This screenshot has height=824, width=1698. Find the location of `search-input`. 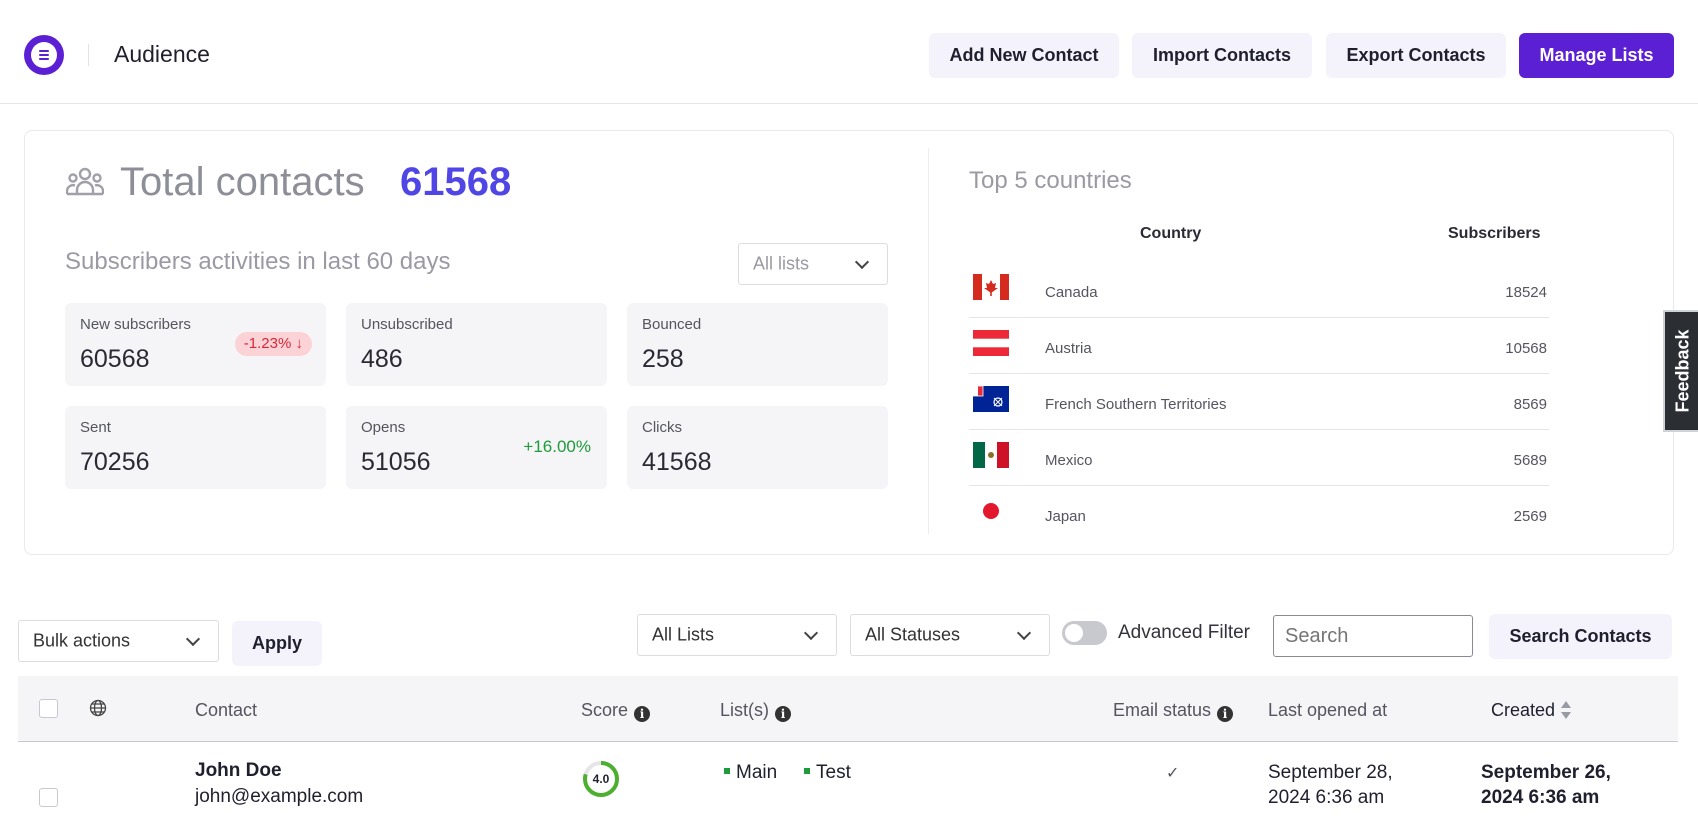

search-input is located at coordinates (1373, 636).